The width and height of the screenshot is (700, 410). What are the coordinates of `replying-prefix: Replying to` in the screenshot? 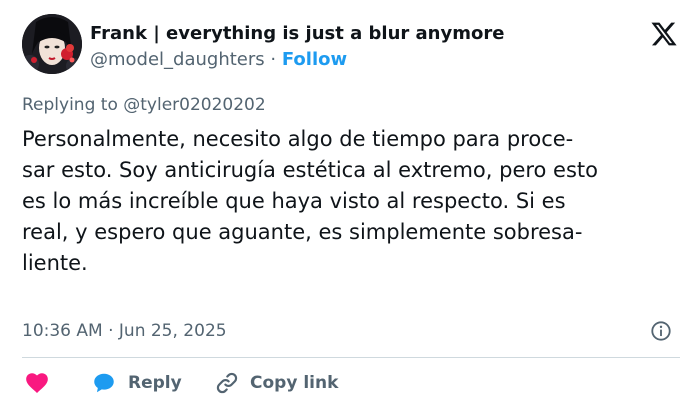 It's located at (70, 105).